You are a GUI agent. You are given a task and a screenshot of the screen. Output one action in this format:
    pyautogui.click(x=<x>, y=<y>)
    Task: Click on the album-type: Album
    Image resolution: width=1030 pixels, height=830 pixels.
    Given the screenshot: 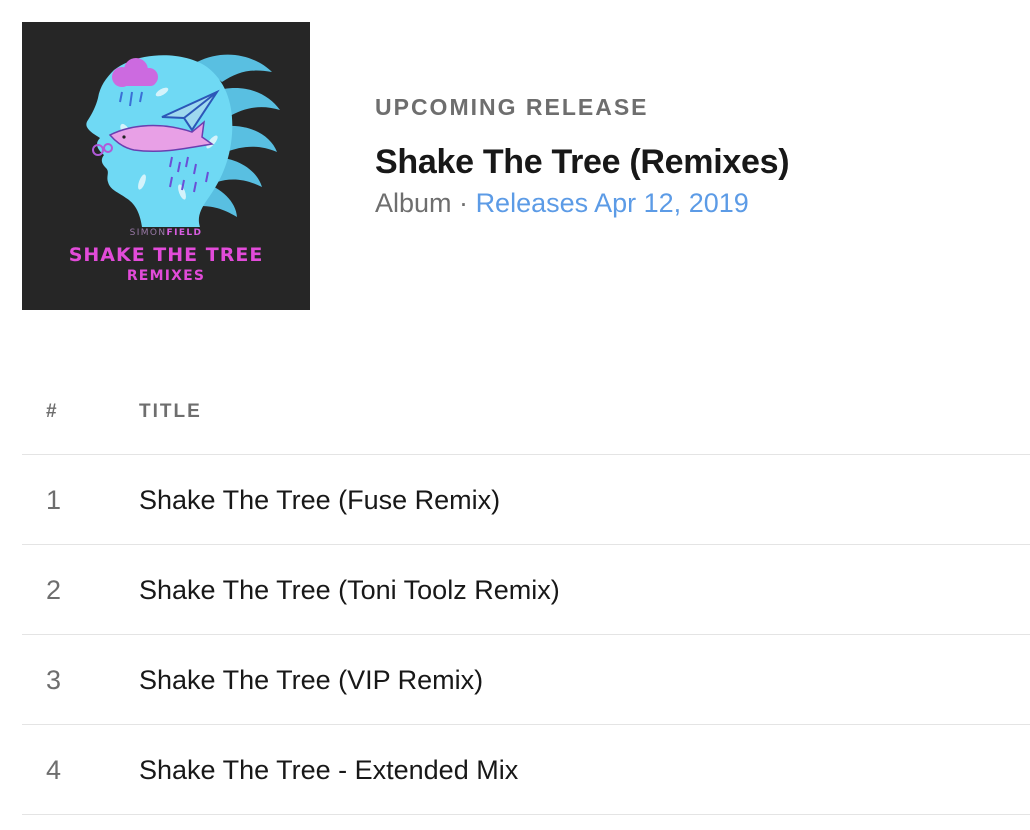 What is the action you would take?
    pyautogui.click(x=413, y=203)
    